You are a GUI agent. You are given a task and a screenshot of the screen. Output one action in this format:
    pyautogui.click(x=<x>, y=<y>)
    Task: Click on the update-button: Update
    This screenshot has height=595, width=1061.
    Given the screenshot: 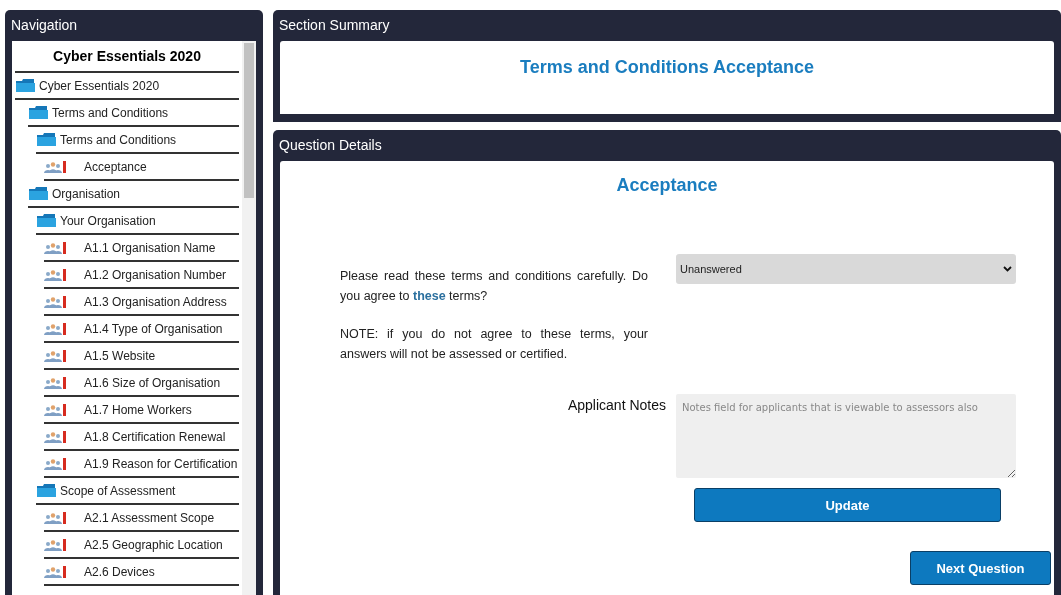 What is the action you would take?
    pyautogui.click(x=847, y=505)
    